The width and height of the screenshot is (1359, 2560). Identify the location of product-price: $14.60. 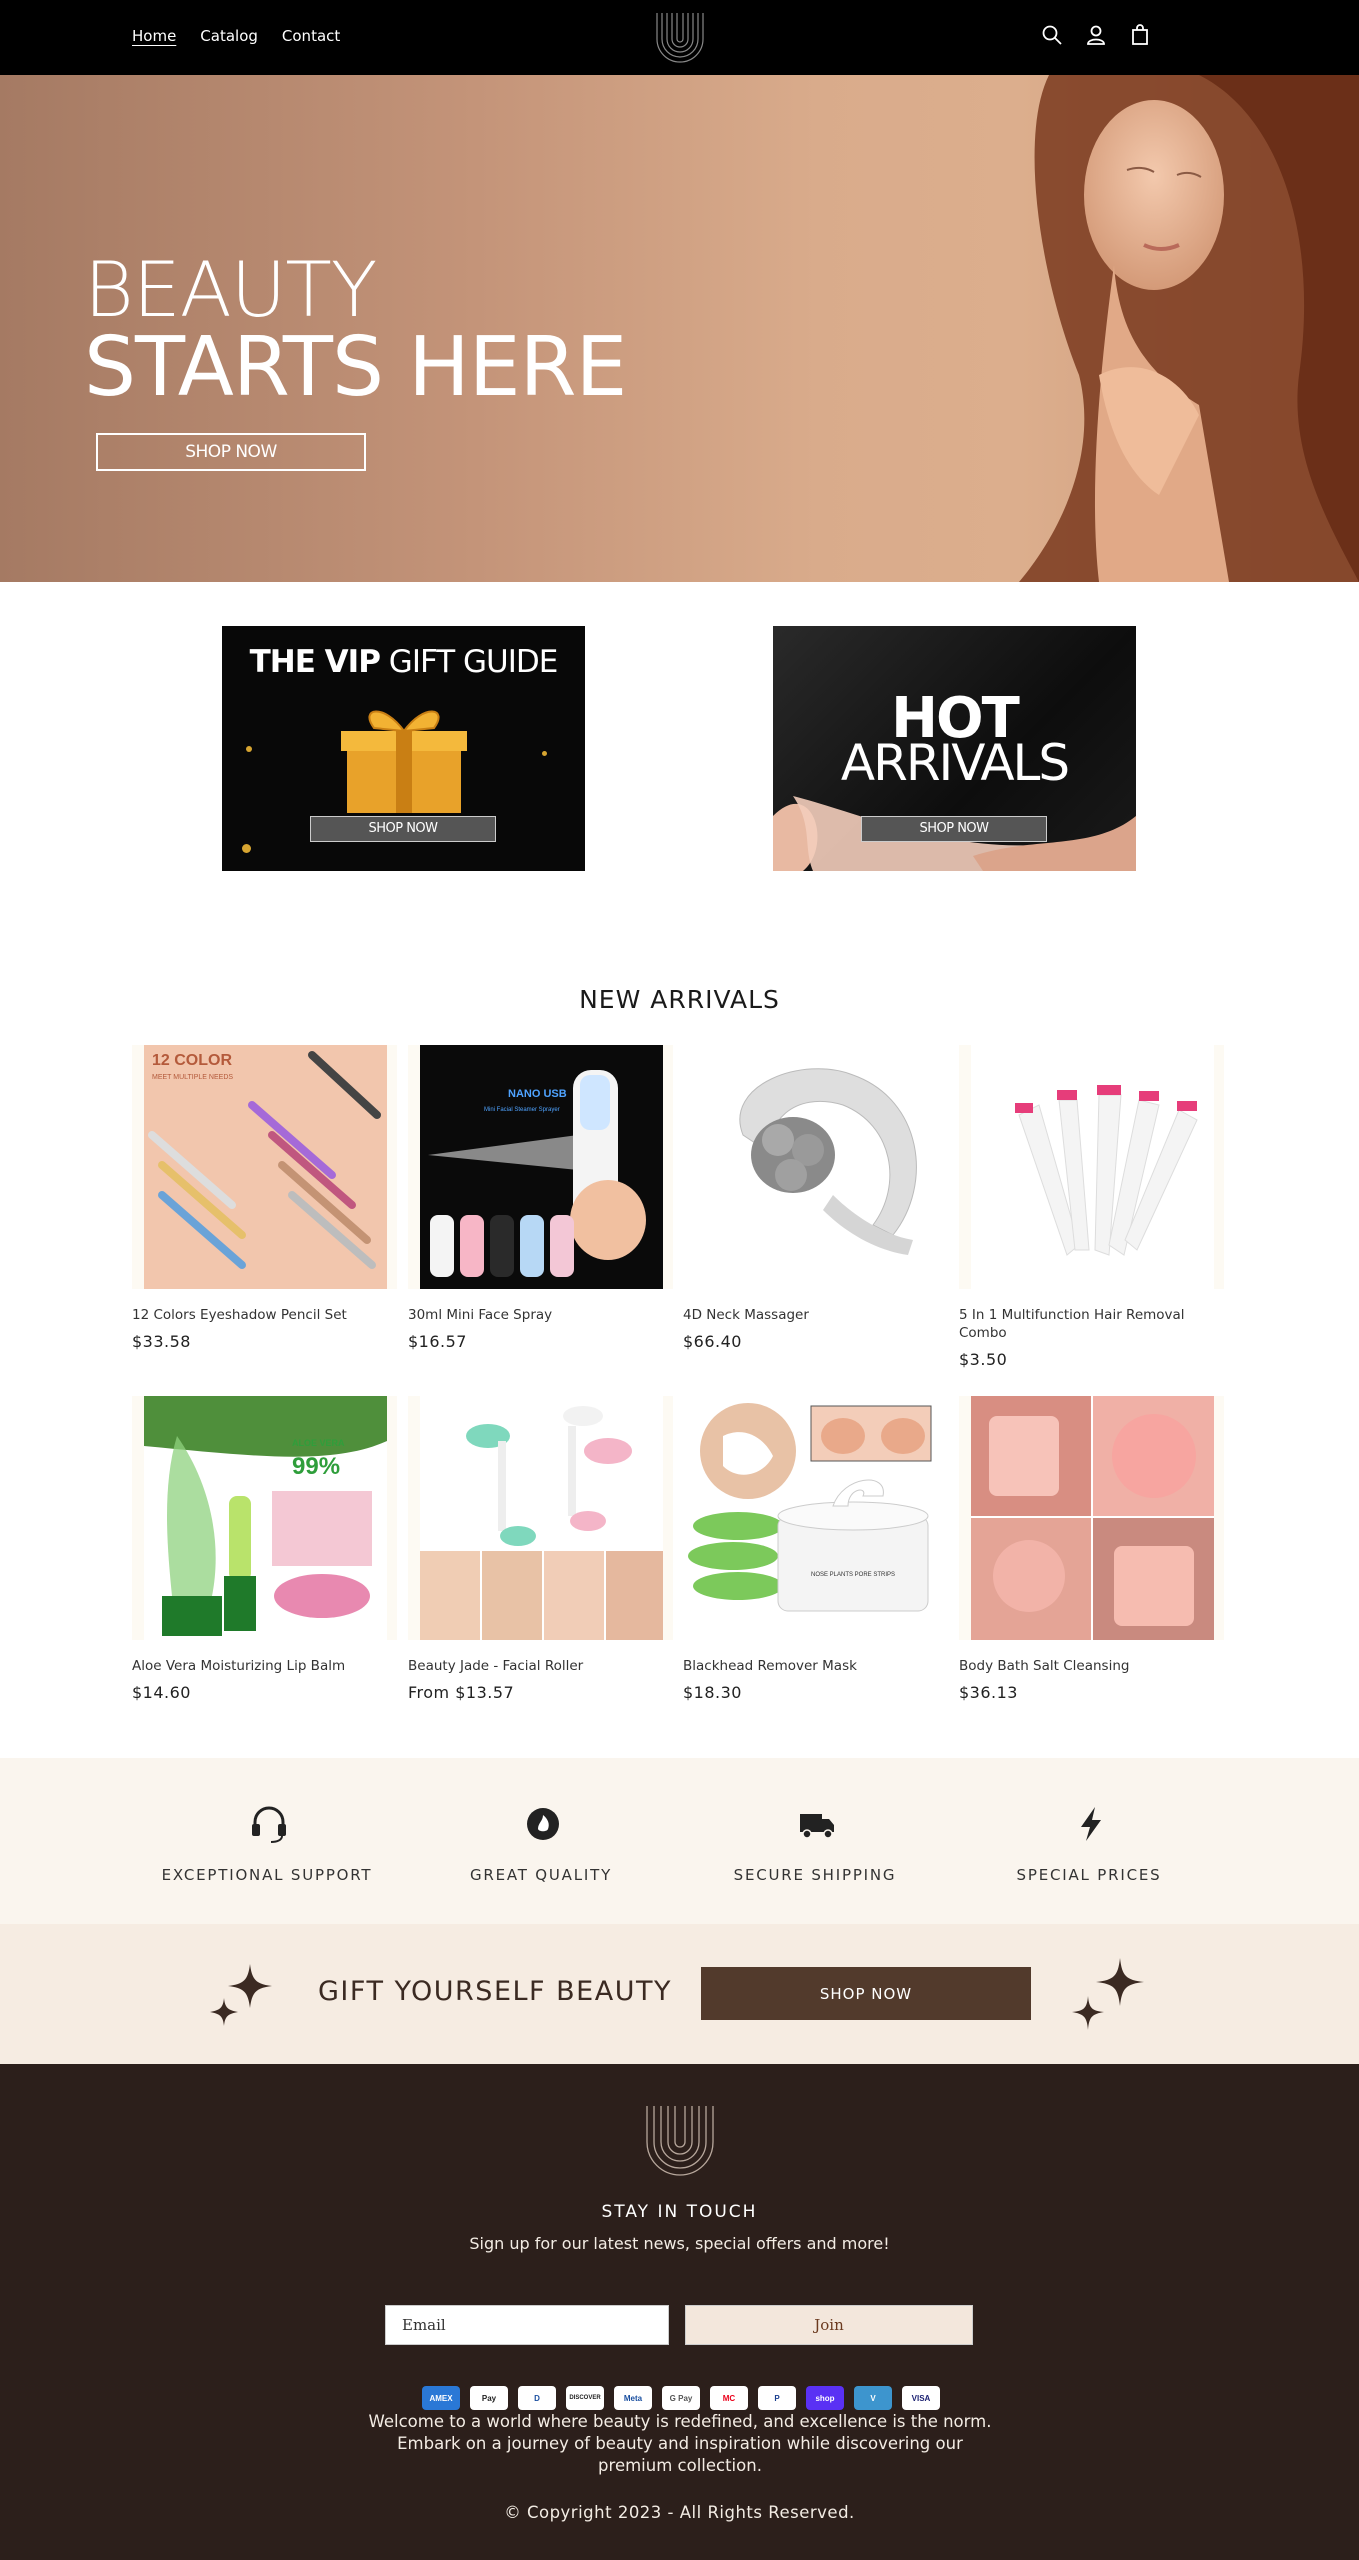
(161, 1692).